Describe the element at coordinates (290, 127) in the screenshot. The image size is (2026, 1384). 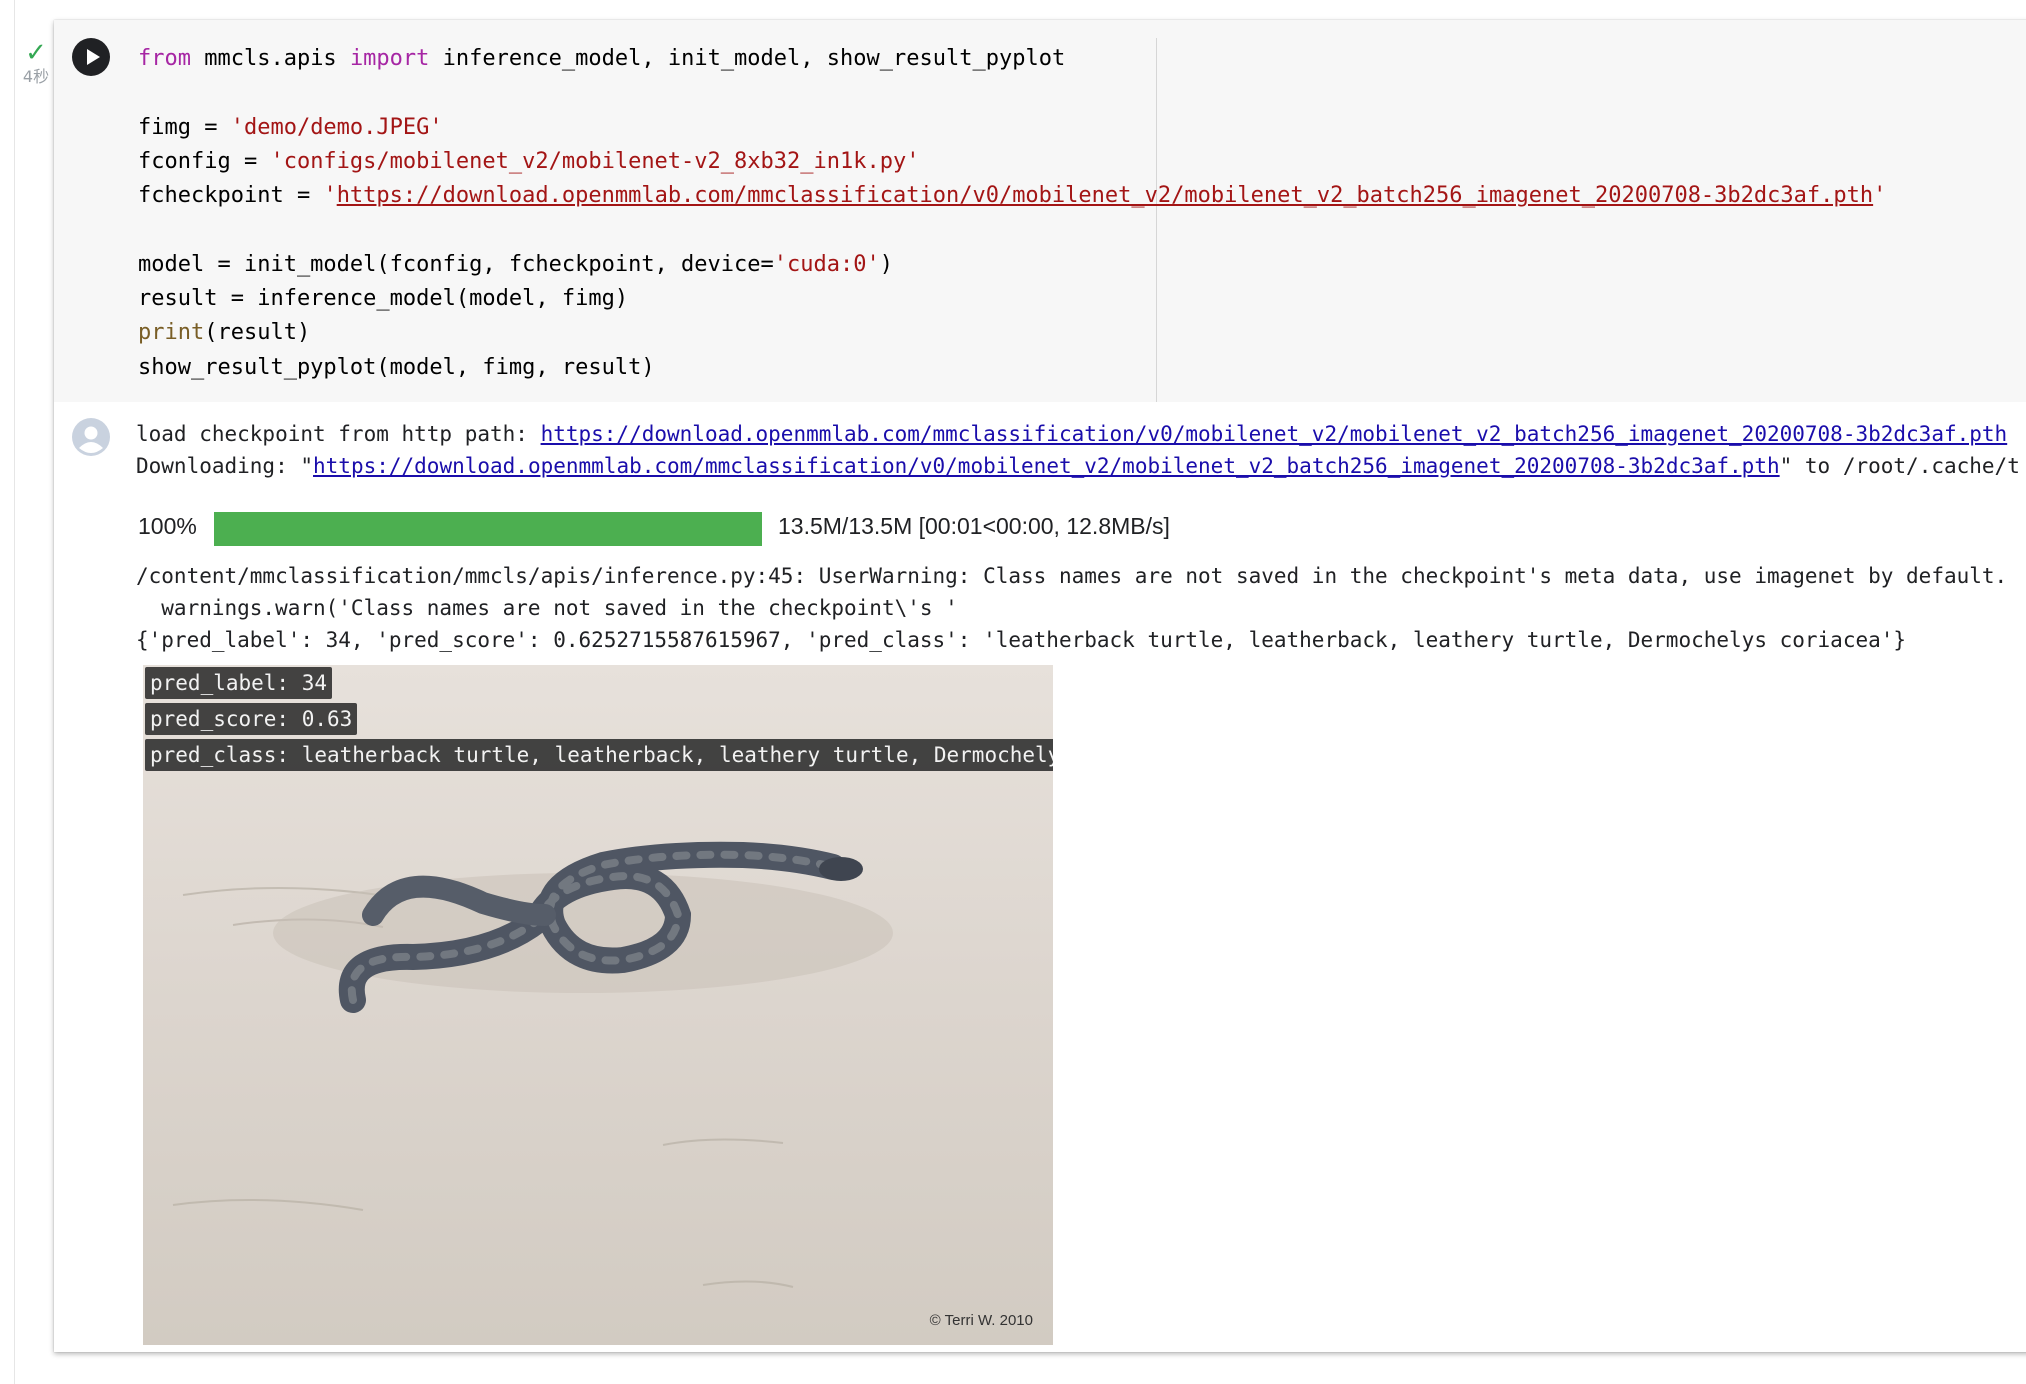
I see `code-line-3: fimg = 'demo/demo.JPEG'` at that location.